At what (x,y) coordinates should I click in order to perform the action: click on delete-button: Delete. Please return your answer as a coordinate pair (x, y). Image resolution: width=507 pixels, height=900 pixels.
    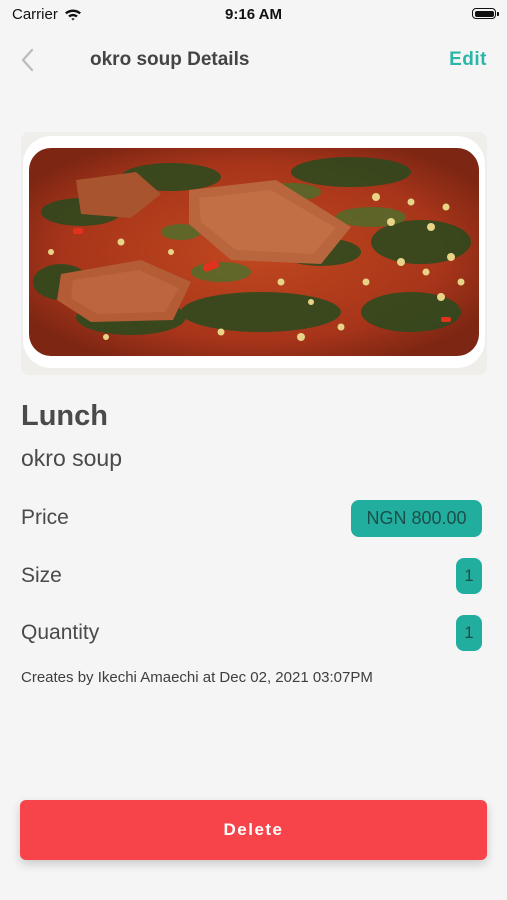
    Looking at the image, I should click on (253, 830).